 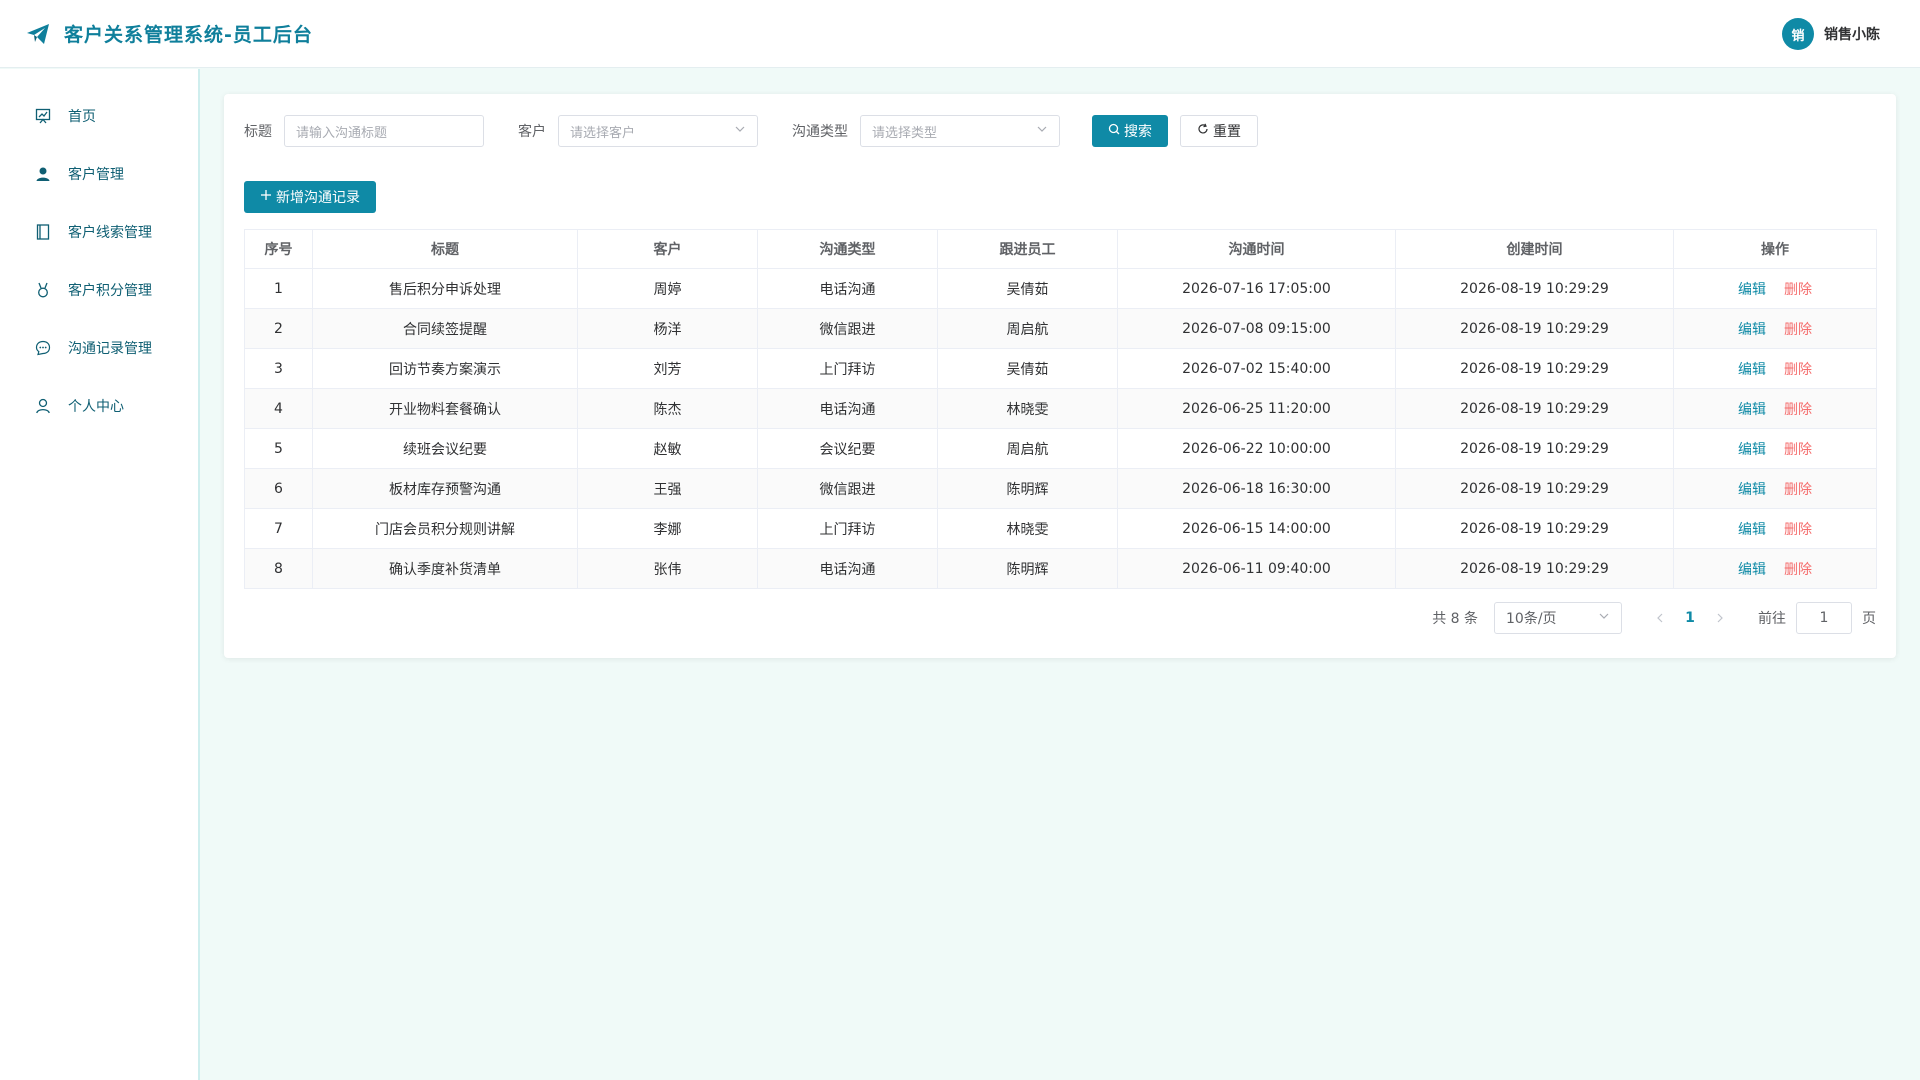 I want to click on row-title: 续班会议纪要, so click(x=445, y=448).